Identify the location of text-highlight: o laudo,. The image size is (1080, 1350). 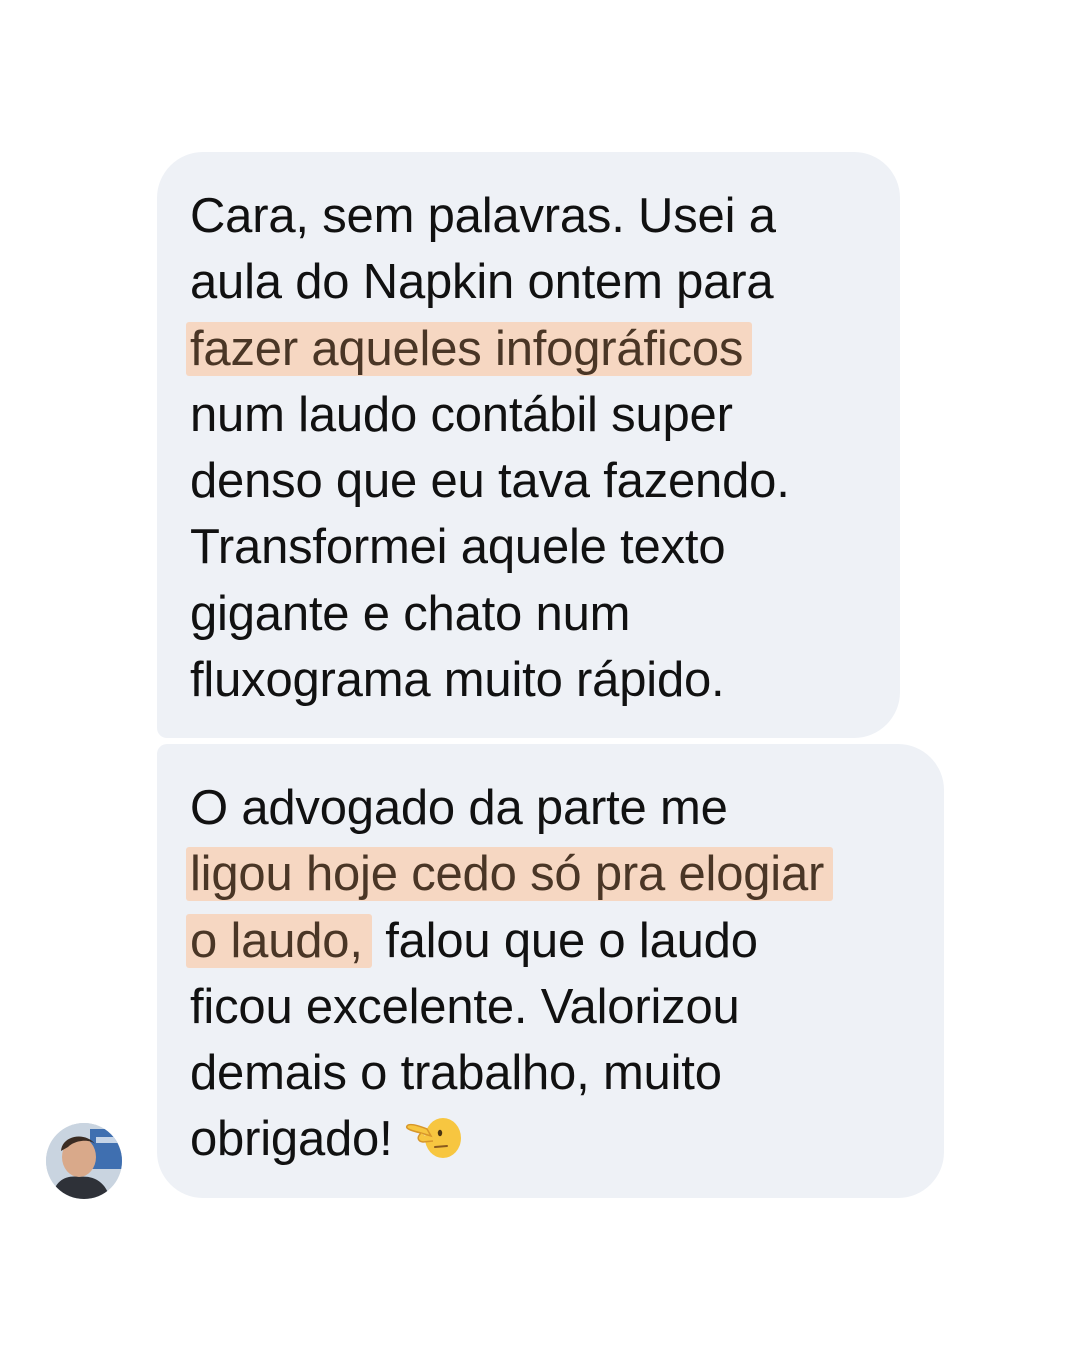
(279, 940).